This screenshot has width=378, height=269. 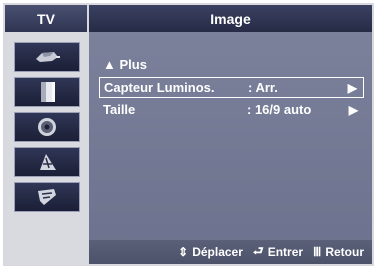 What do you see at coordinates (183, 252) in the screenshot?
I see `move-icon: ⇕` at bounding box center [183, 252].